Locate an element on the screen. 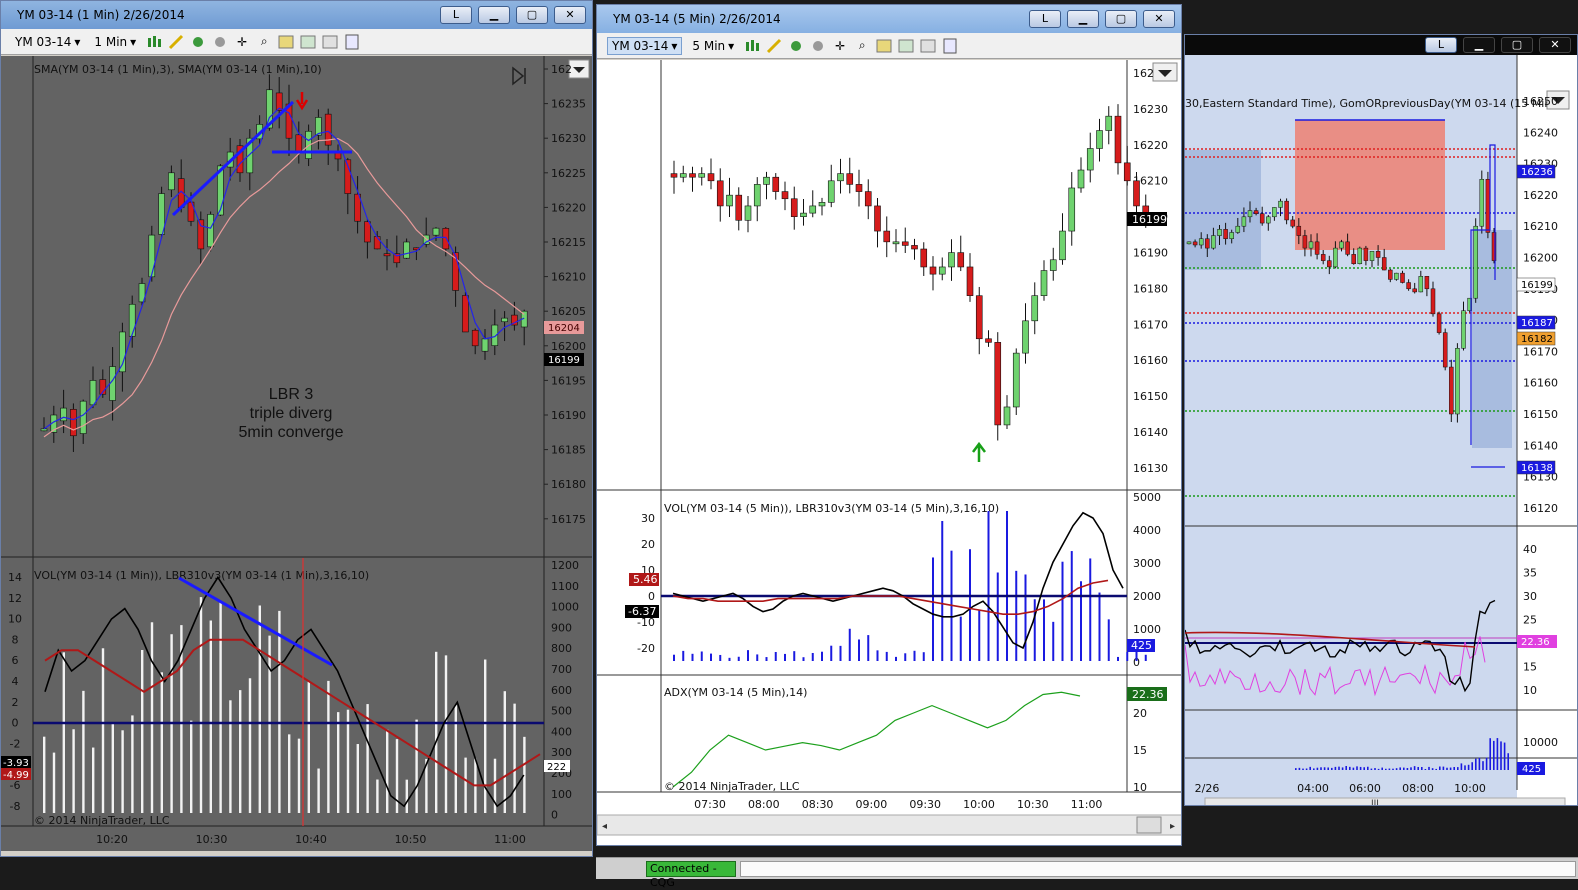 Image resolution: width=1578 pixels, height=890 pixels. opening-range-box is located at coordinates (1370, 185).